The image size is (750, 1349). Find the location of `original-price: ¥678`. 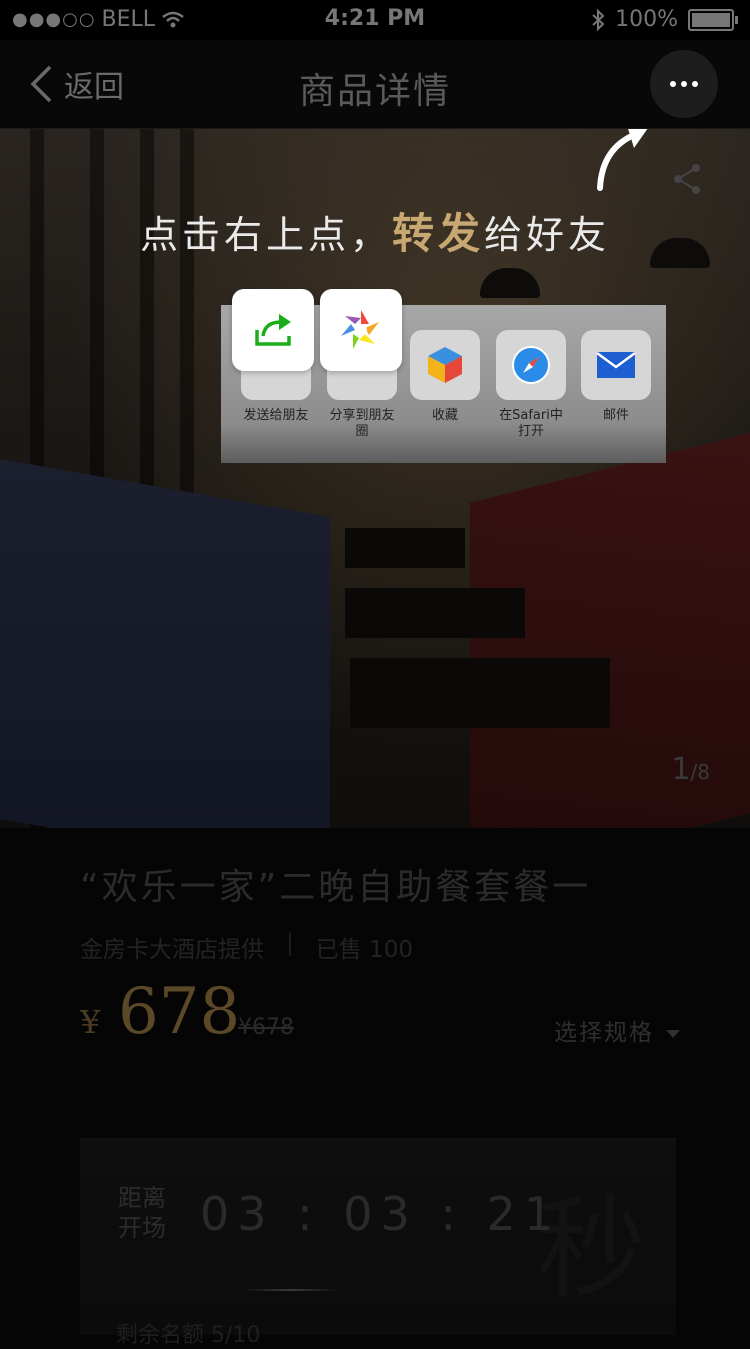

original-price: ¥678 is located at coordinates (266, 1027).